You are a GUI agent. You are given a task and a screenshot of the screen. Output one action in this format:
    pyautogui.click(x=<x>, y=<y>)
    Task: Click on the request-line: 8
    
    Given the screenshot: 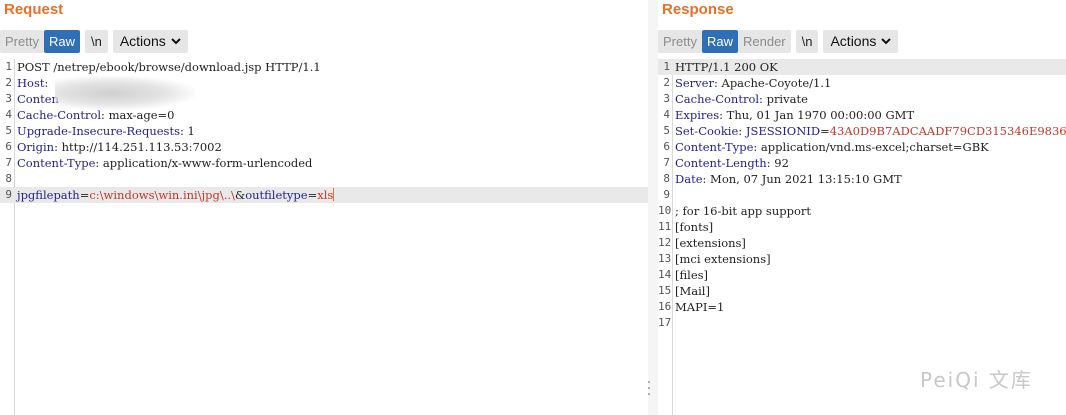 What is the action you would take?
    pyautogui.click(x=324, y=179)
    